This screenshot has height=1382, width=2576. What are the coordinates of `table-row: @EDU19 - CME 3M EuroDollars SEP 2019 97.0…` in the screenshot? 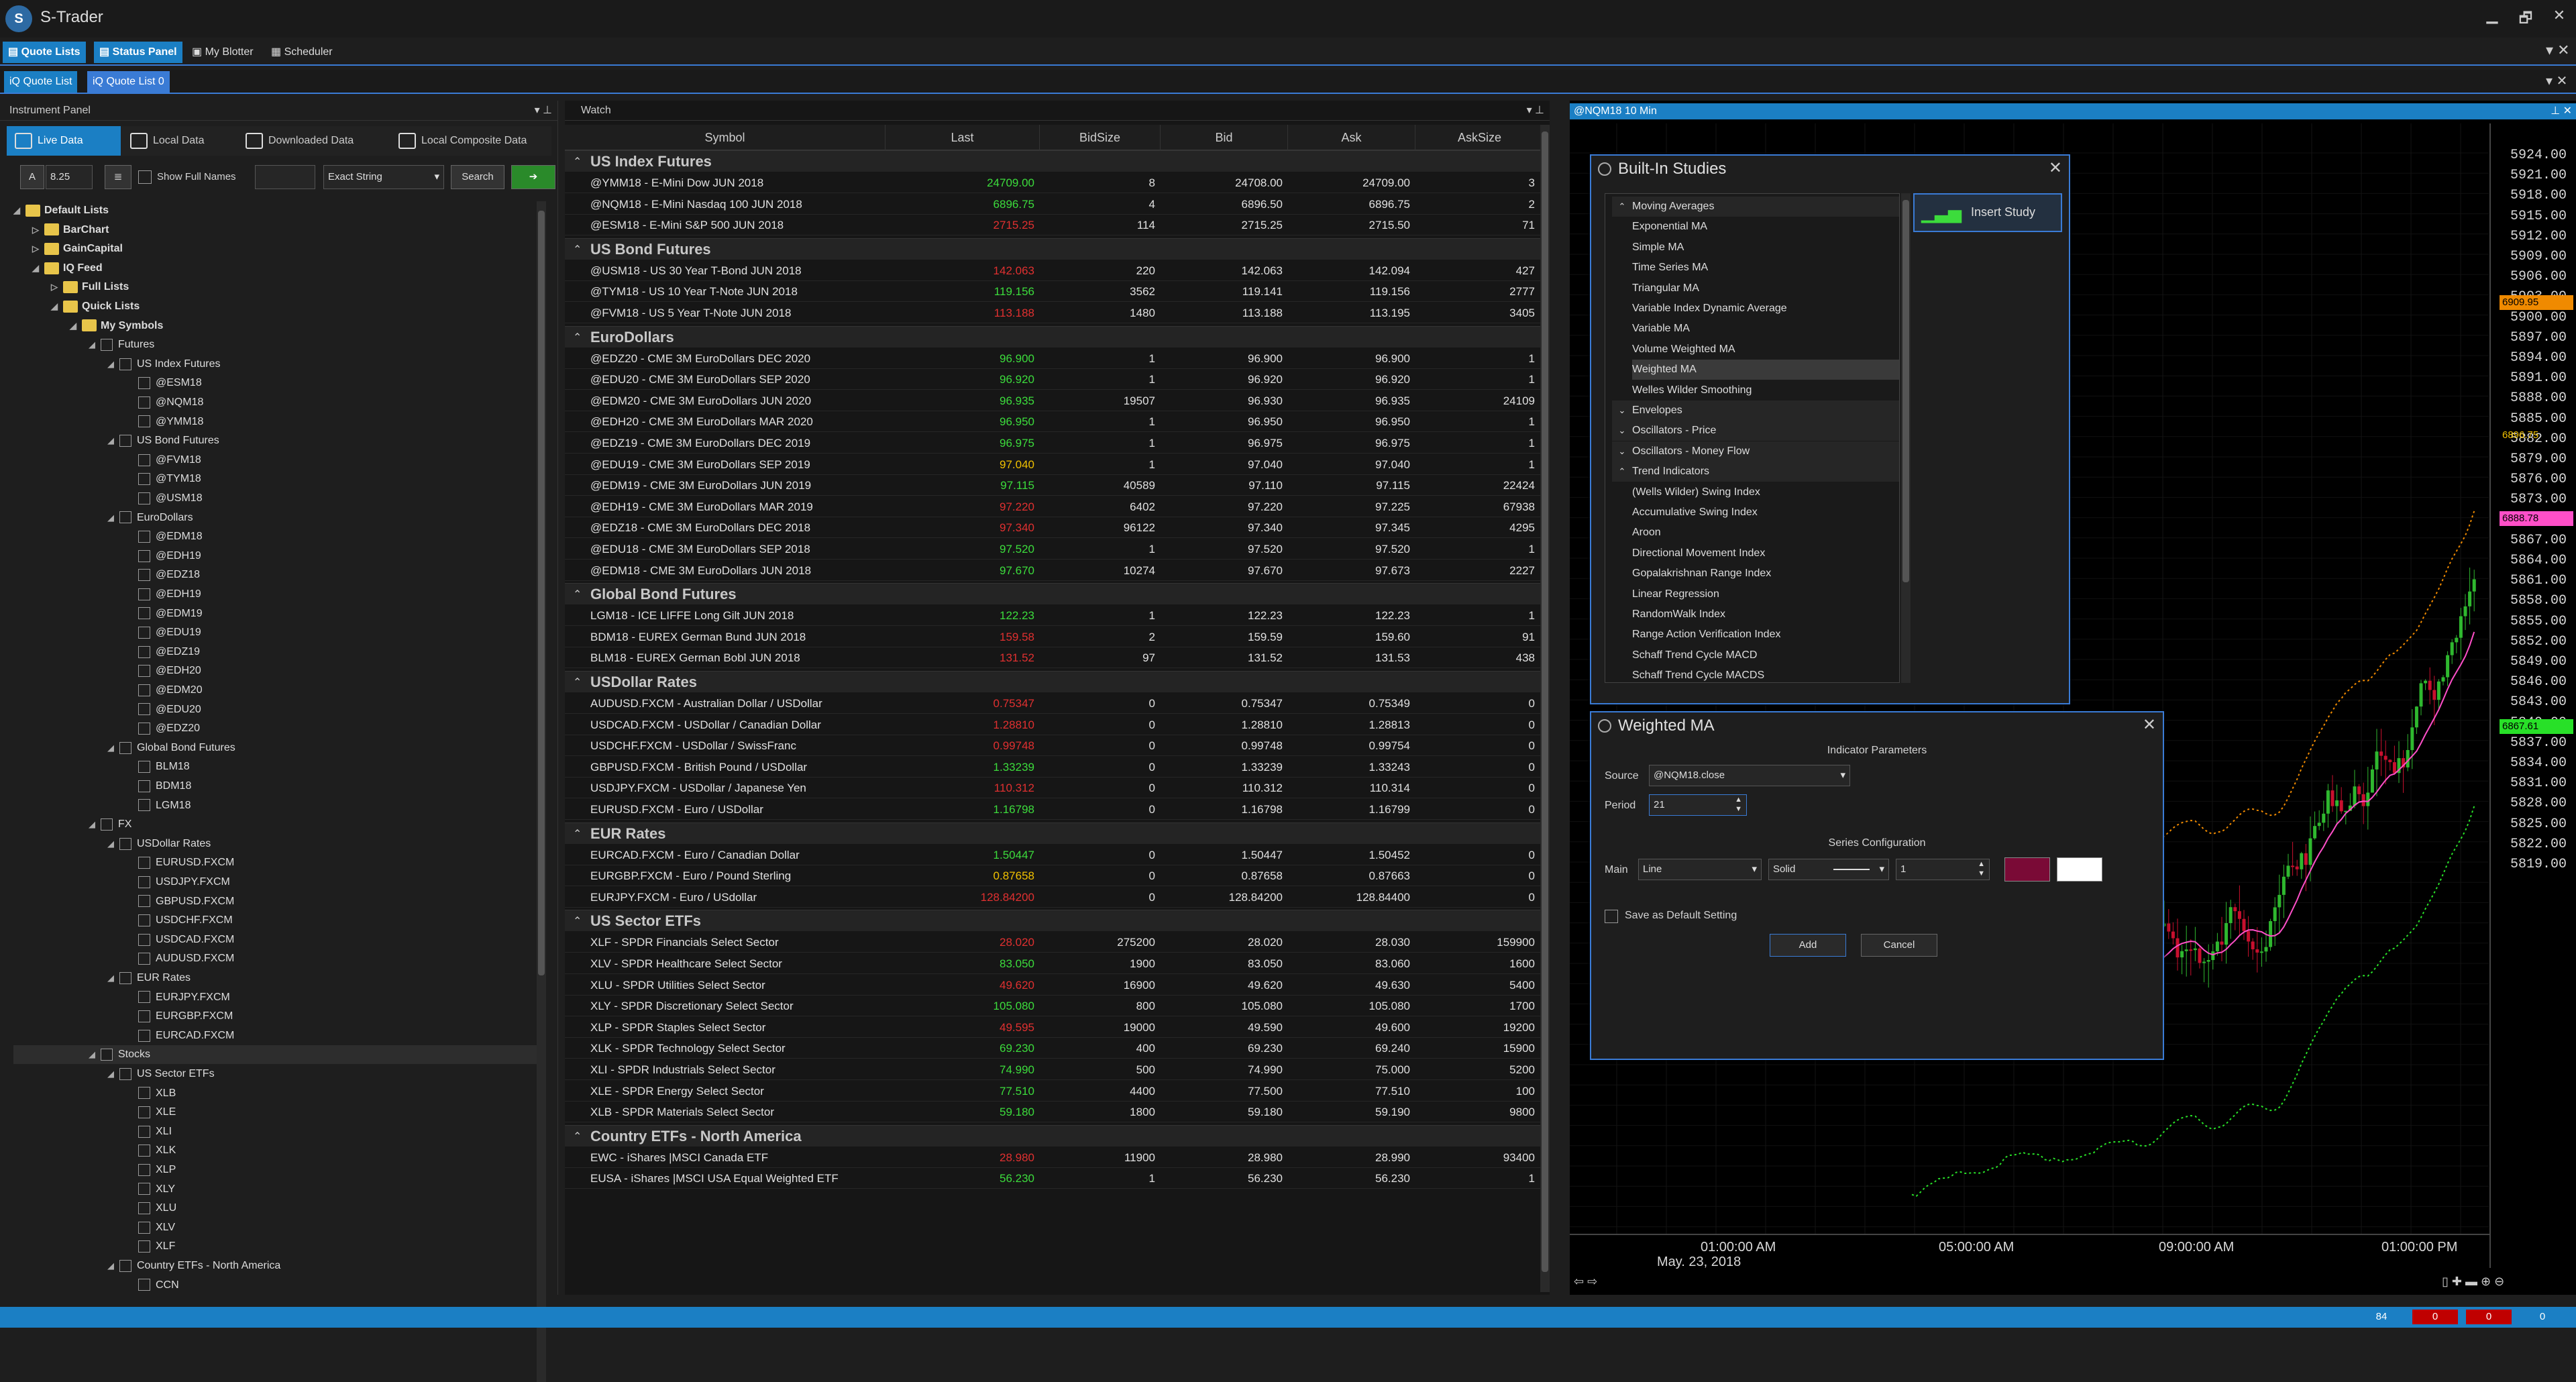 It's located at (1054, 464).